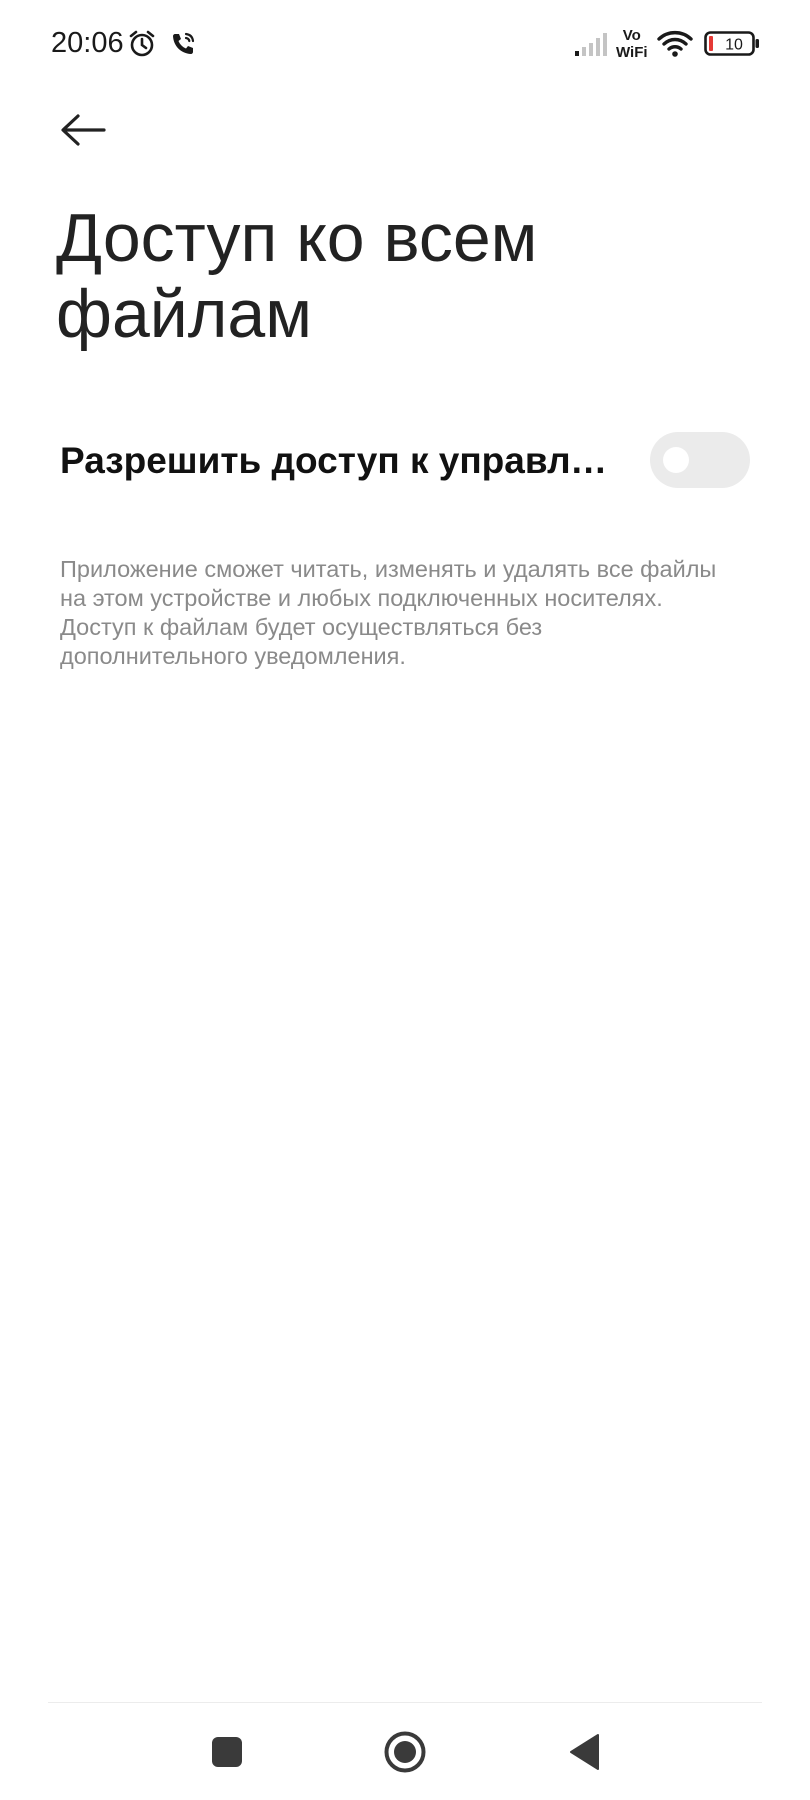 This screenshot has width=810, height=1800. What do you see at coordinates (142, 43) in the screenshot?
I see `alarm-icon` at bounding box center [142, 43].